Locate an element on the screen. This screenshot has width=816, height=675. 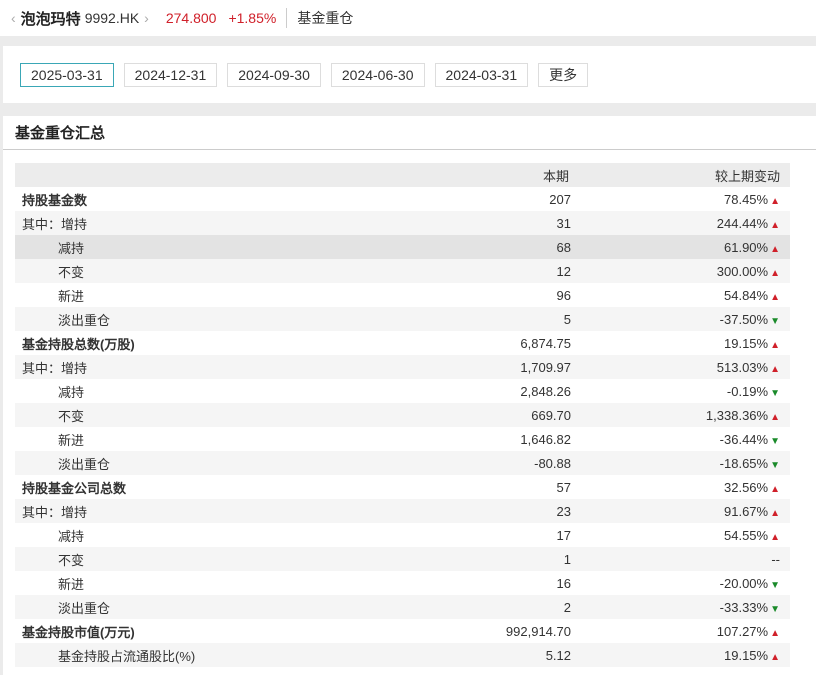
change-value: 107.27% is located at coordinates (742, 631).